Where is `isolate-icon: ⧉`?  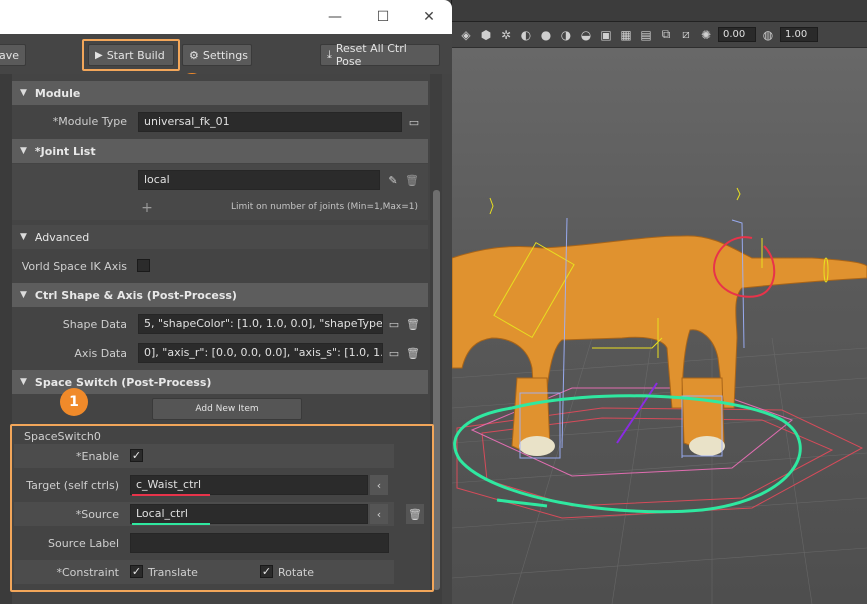 isolate-icon: ⧉ is located at coordinates (666, 35).